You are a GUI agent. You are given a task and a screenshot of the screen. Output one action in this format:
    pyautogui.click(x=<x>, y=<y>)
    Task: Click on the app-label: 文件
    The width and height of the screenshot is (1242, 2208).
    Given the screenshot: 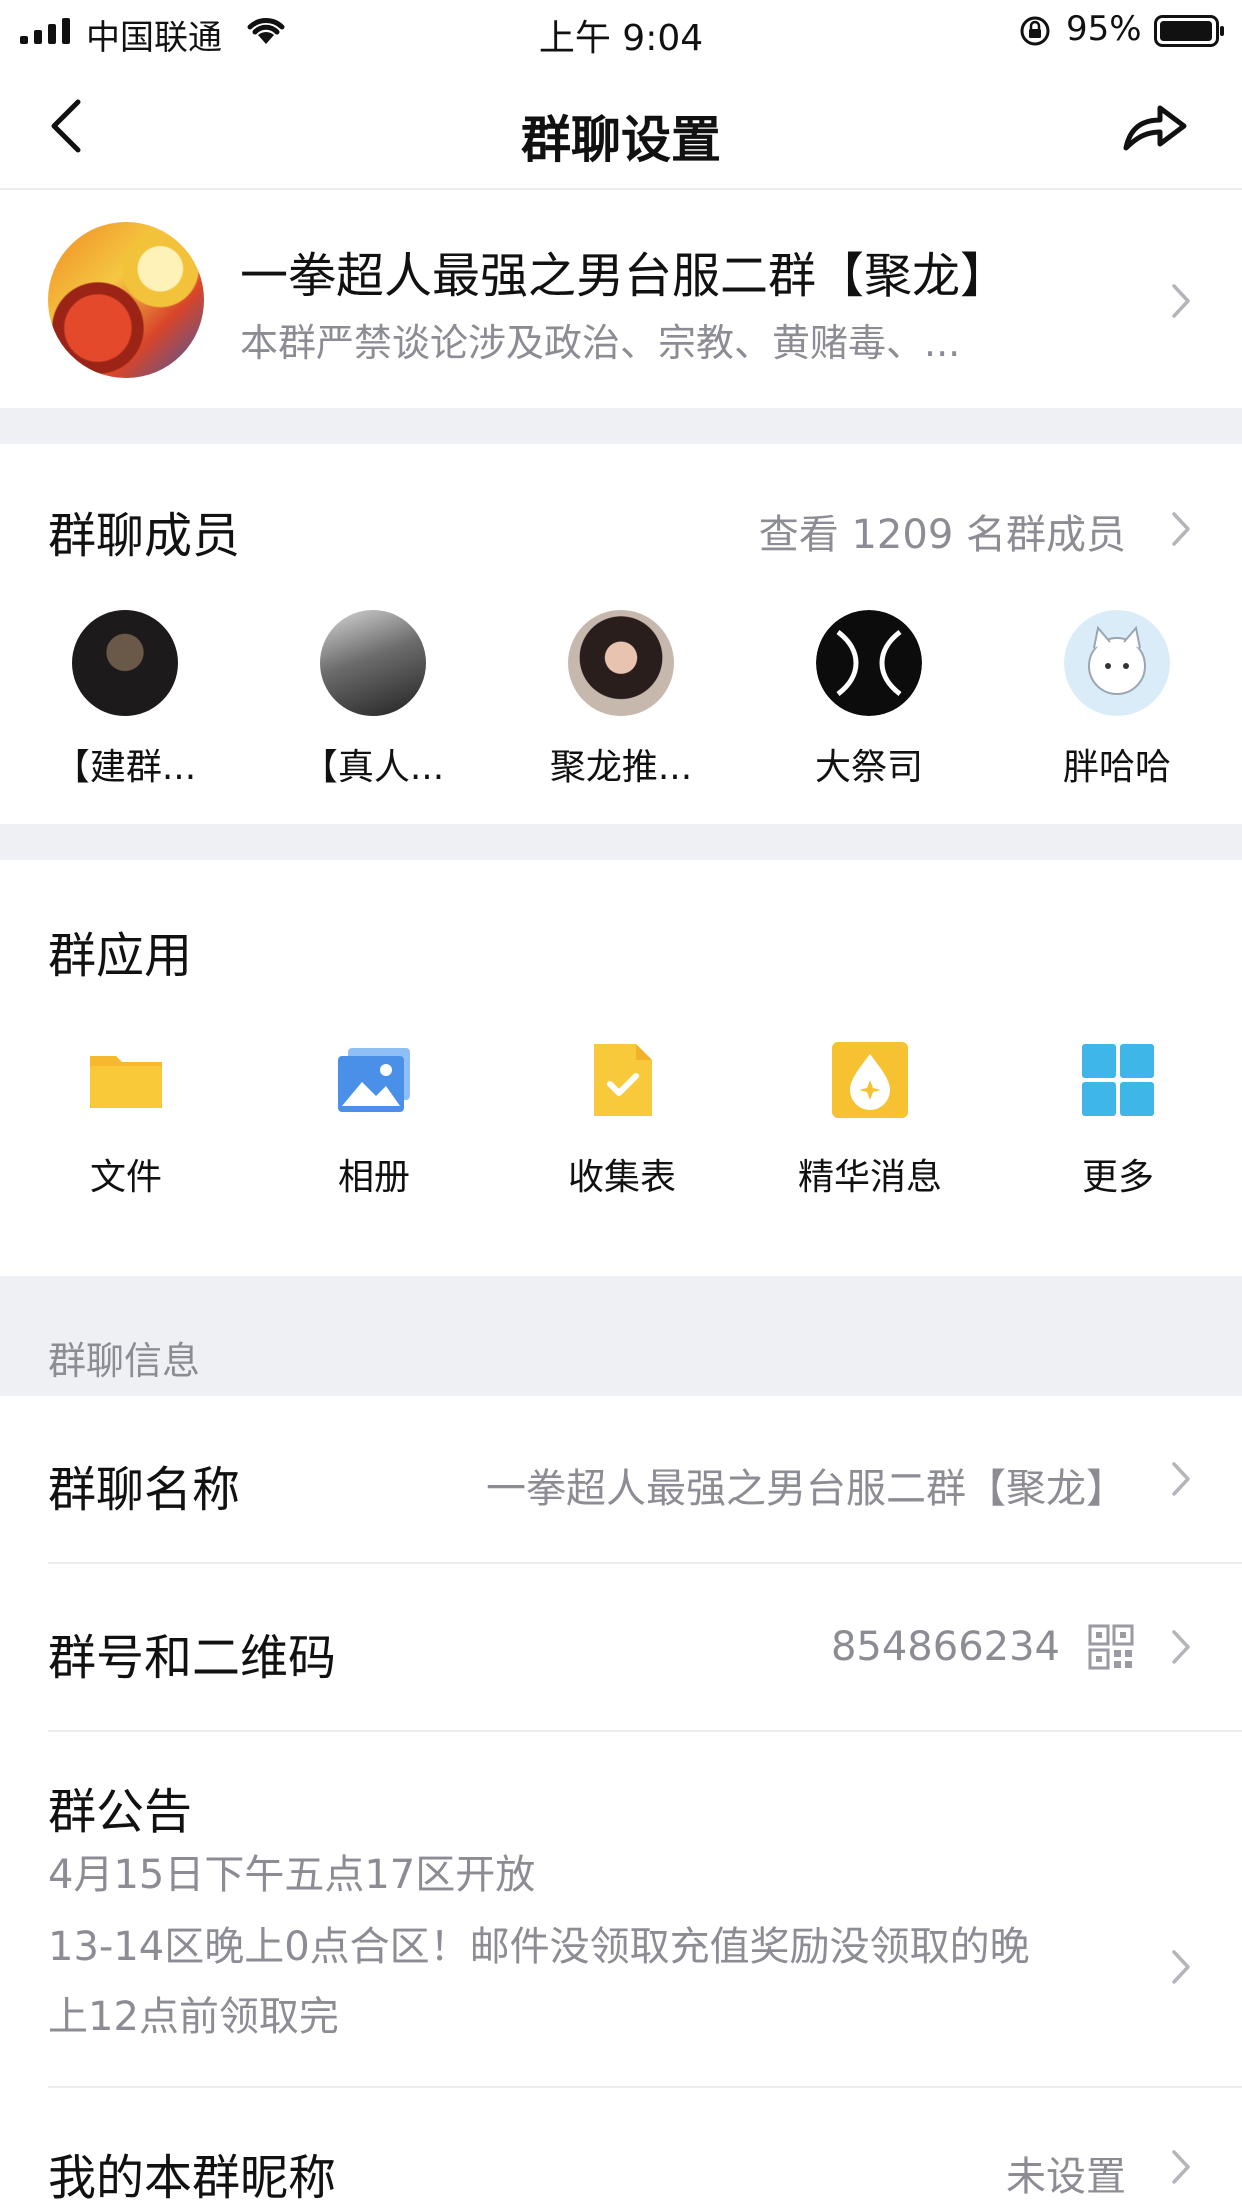 What is the action you would take?
    pyautogui.click(x=125, y=1177)
    